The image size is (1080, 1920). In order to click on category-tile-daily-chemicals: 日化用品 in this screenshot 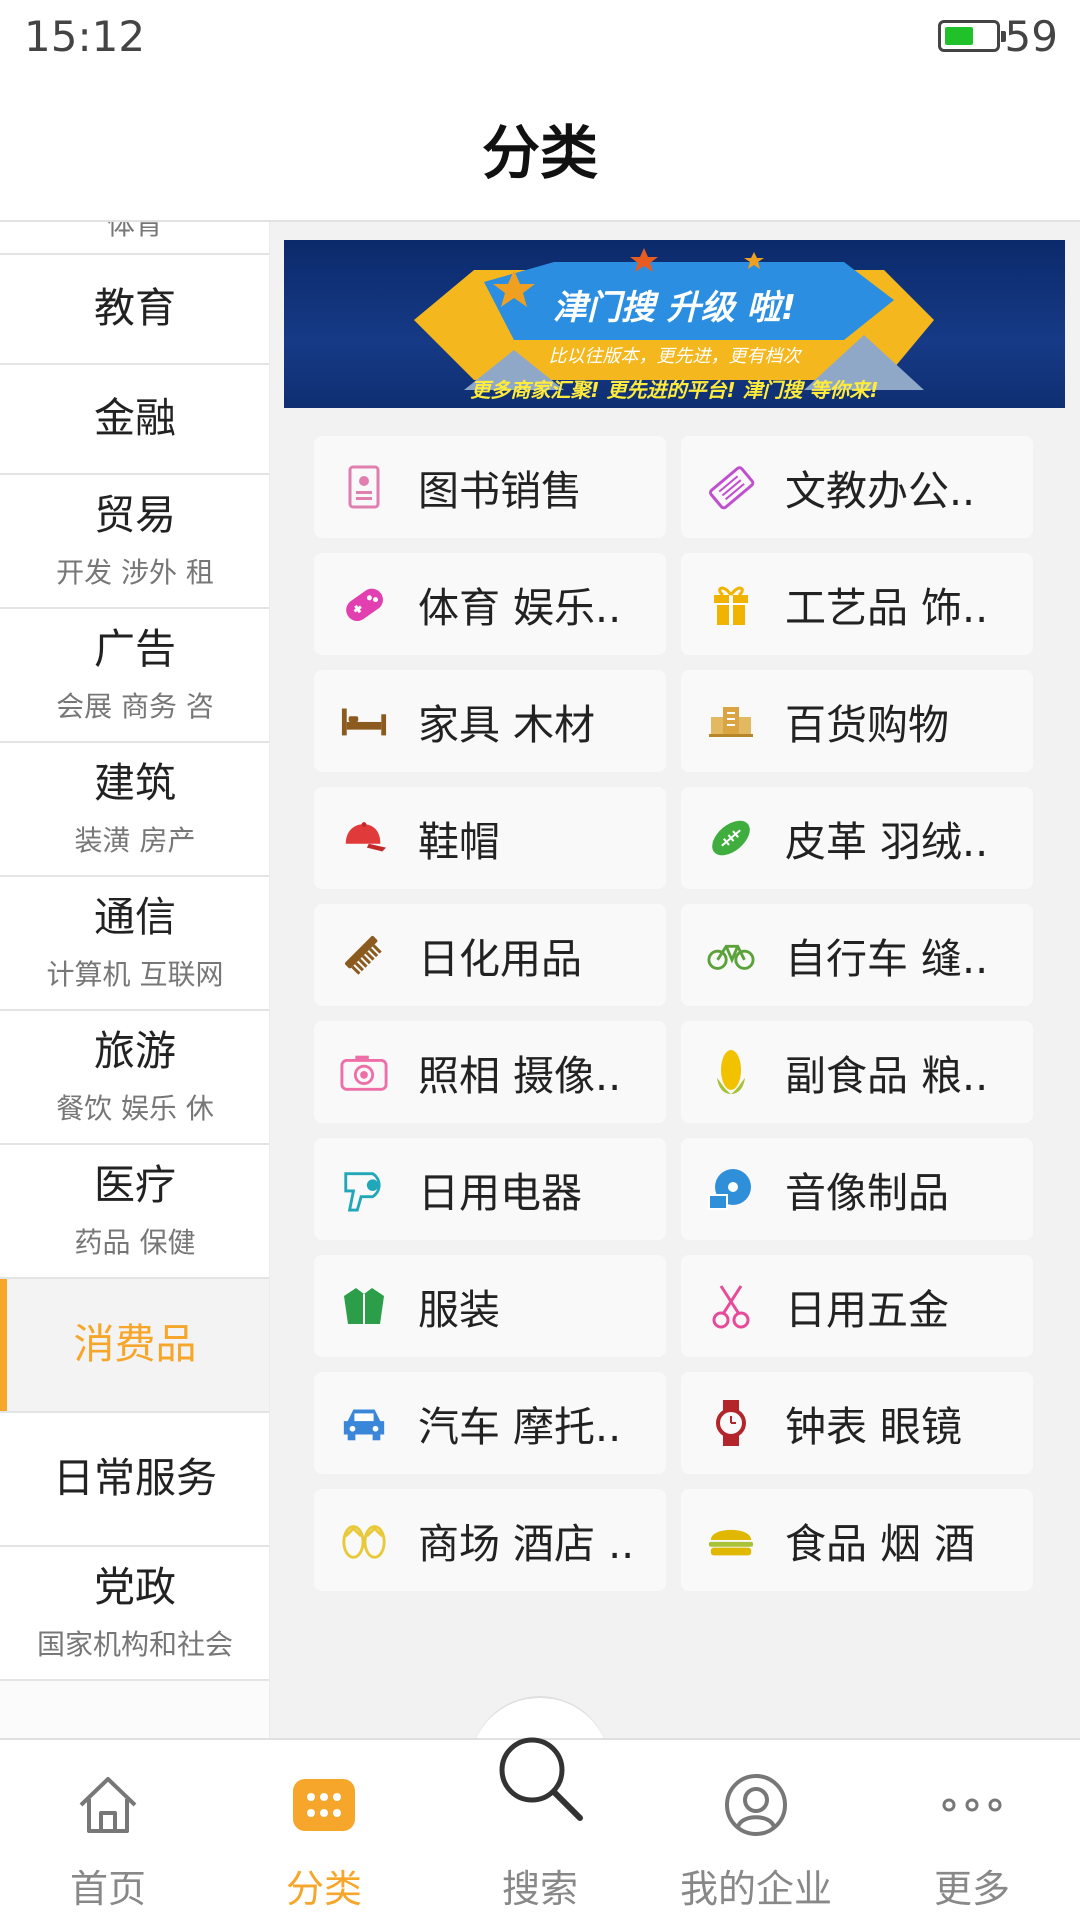, I will do `click(490, 955)`.